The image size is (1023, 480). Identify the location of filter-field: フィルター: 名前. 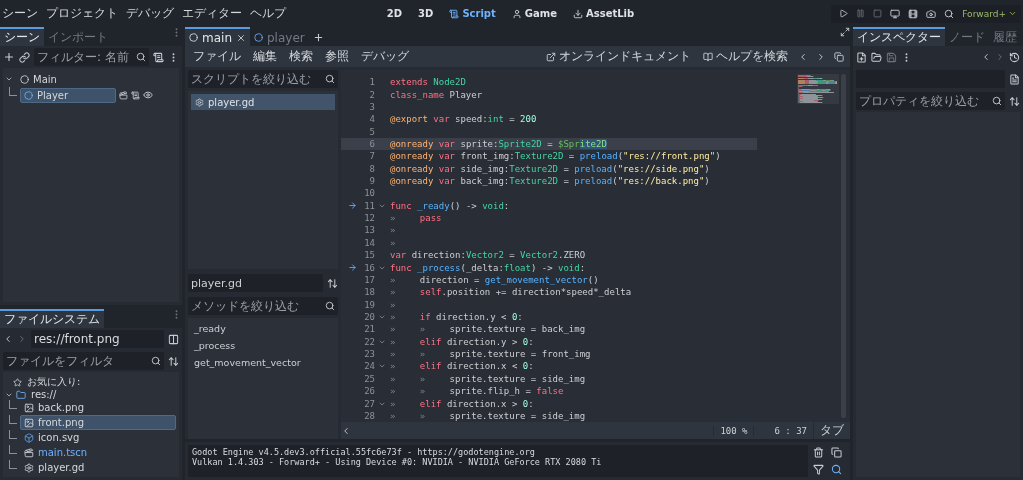
(91, 57).